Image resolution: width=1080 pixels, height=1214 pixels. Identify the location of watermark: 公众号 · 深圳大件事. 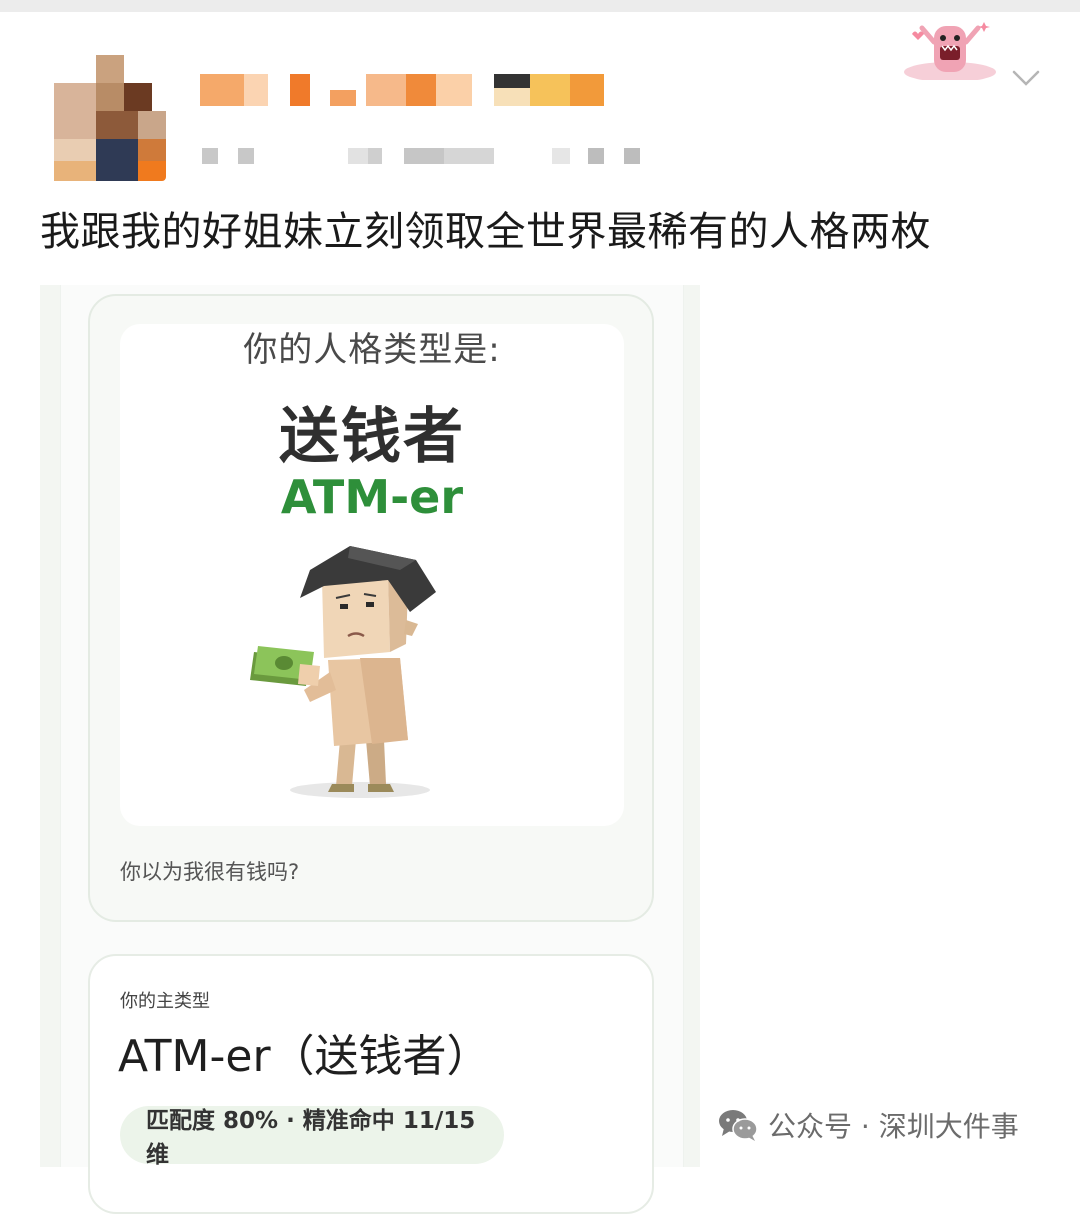
(868, 1125).